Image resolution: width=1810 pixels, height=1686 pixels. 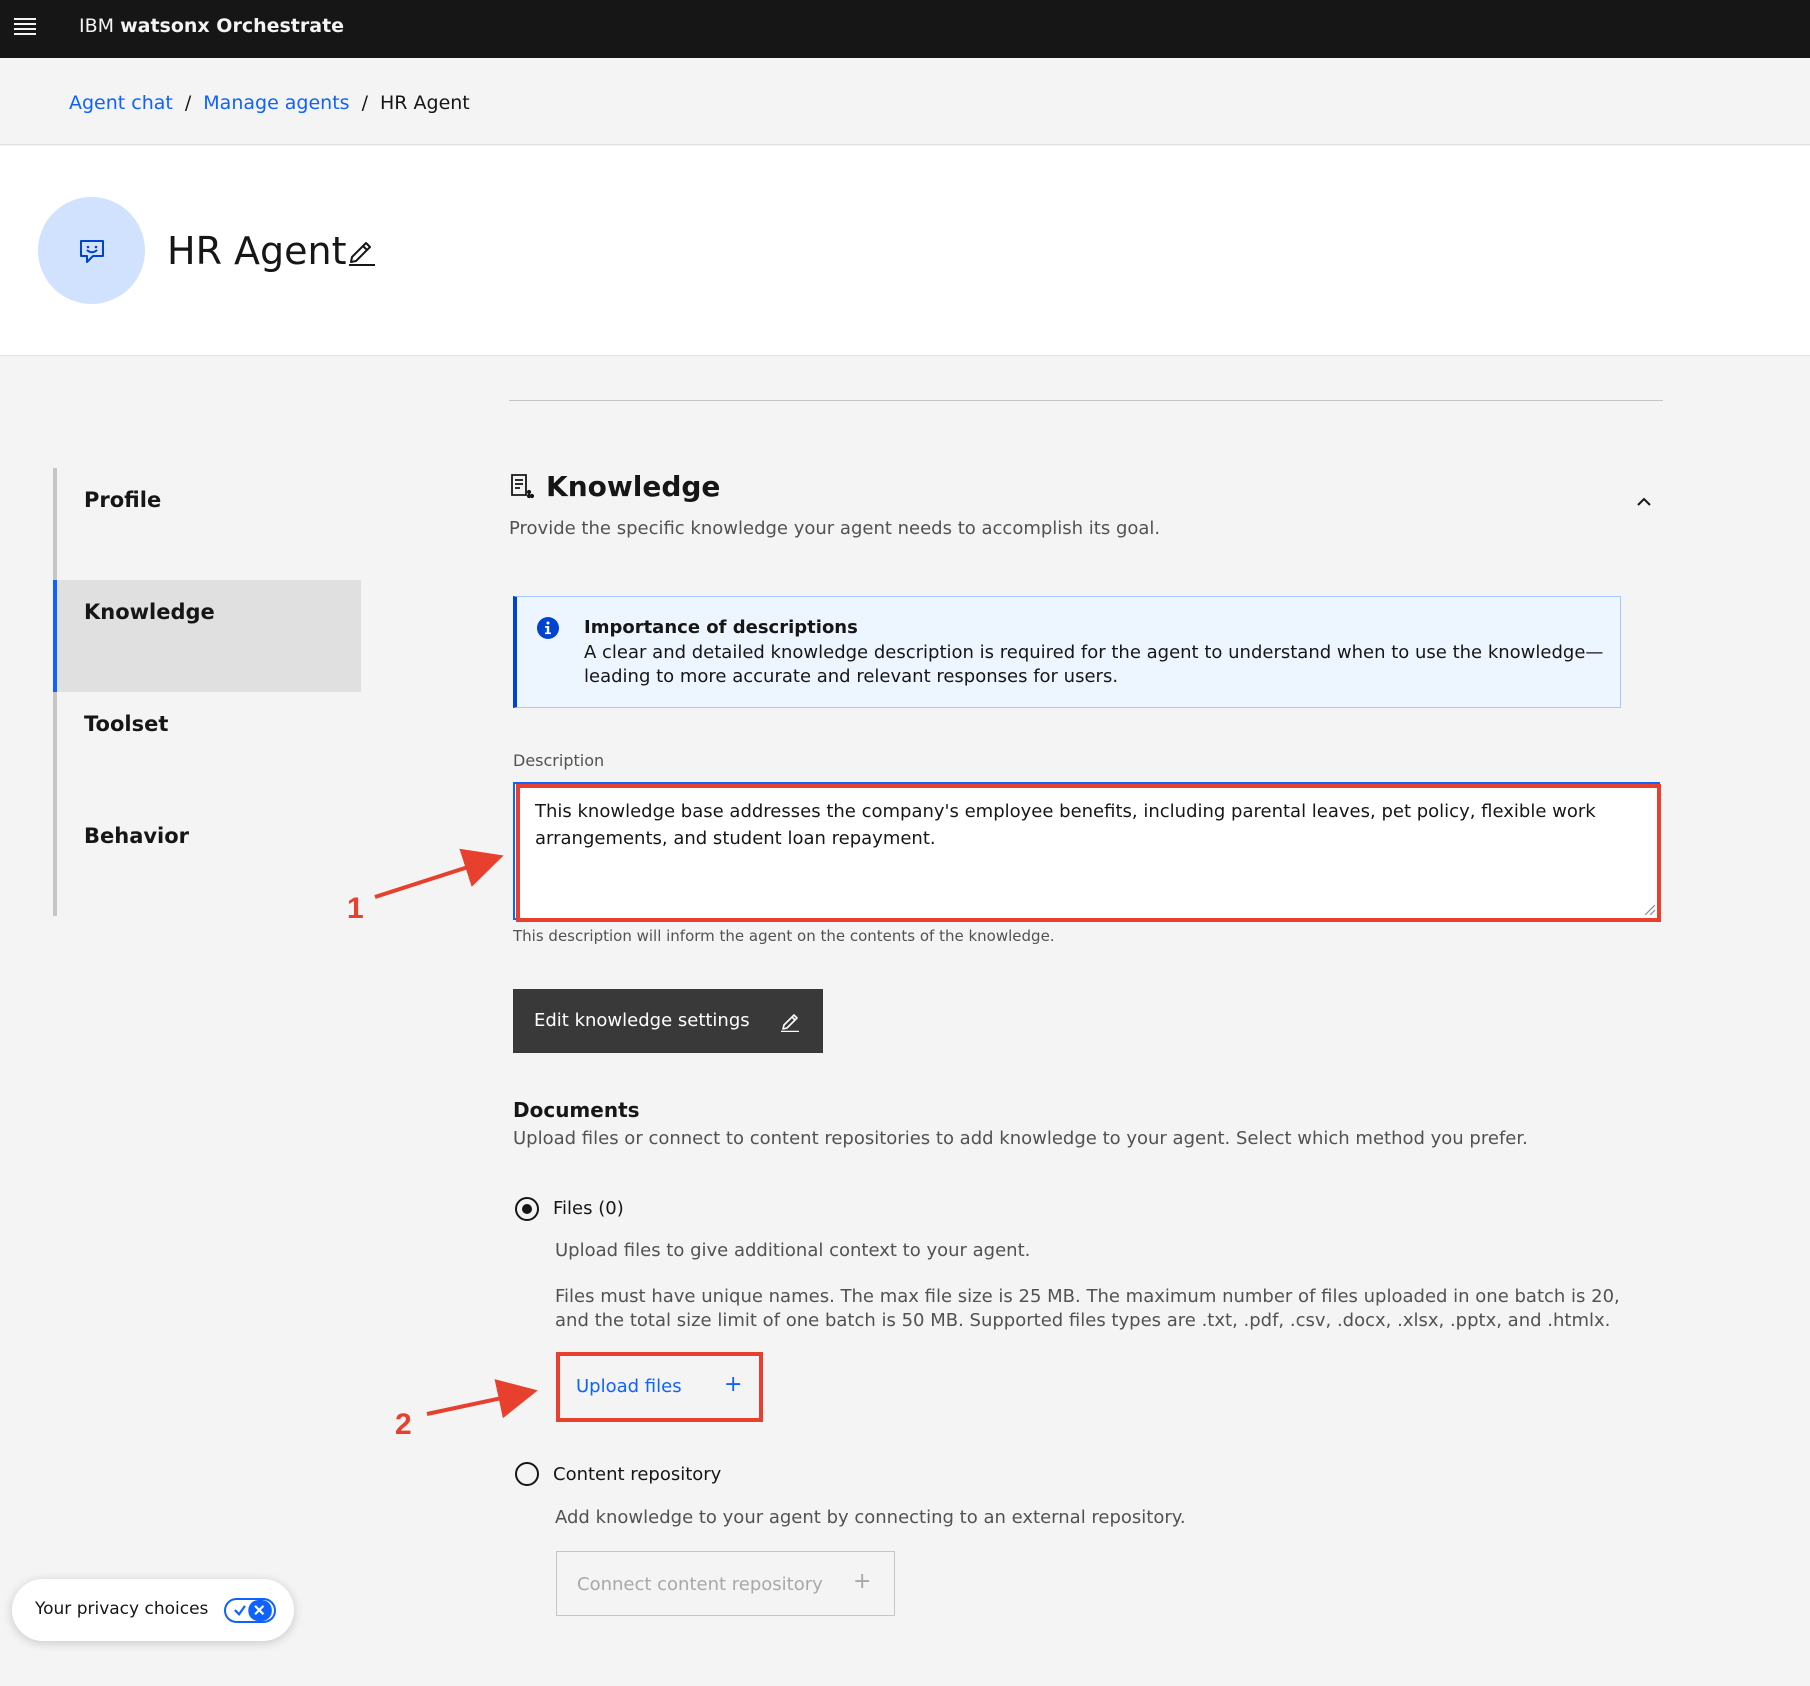 I want to click on edit-name-icon, so click(x=361, y=251).